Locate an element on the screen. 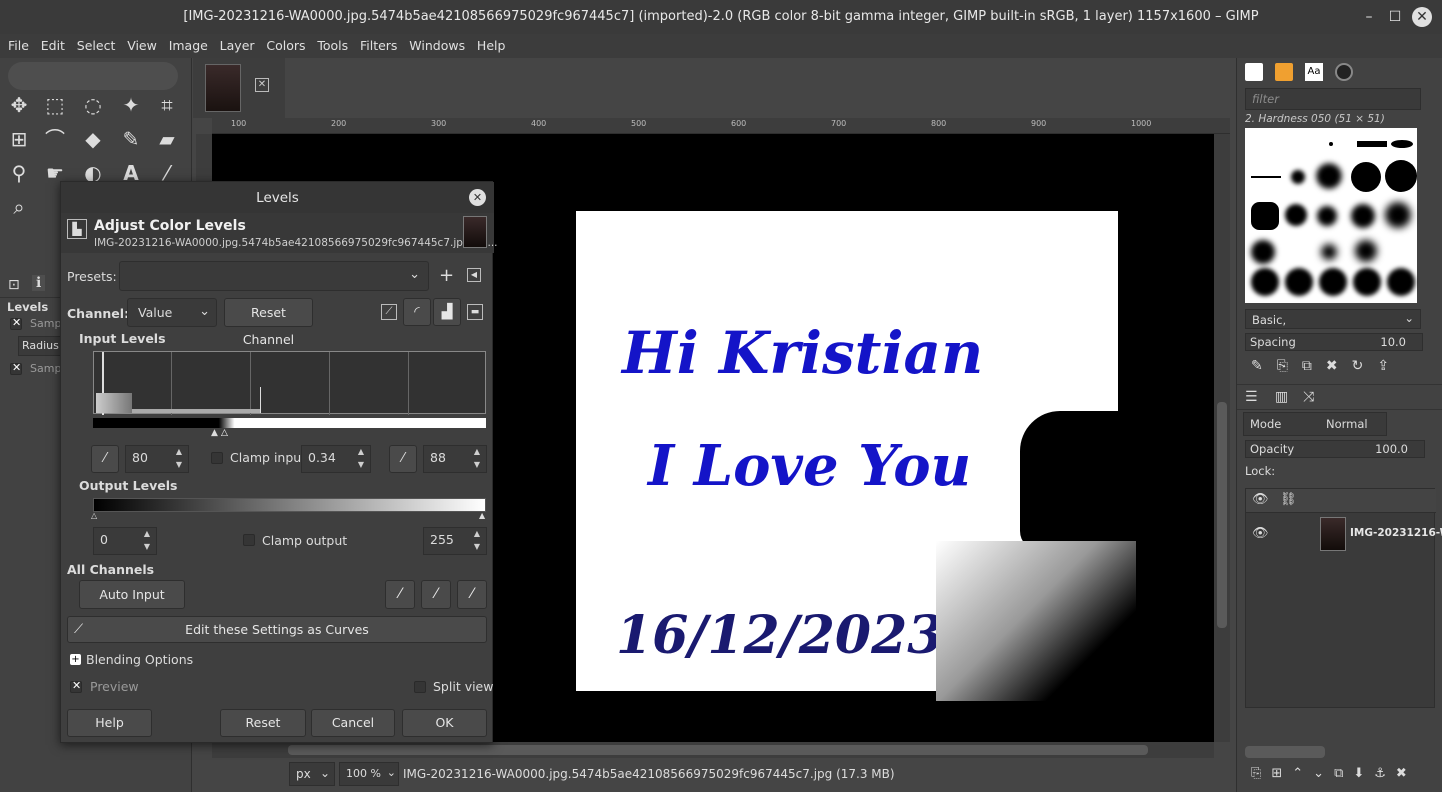 The width and height of the screenshot is (1442, 792). brush-set-select: Basic, ⌄ is located at coordinates (1333, 319).